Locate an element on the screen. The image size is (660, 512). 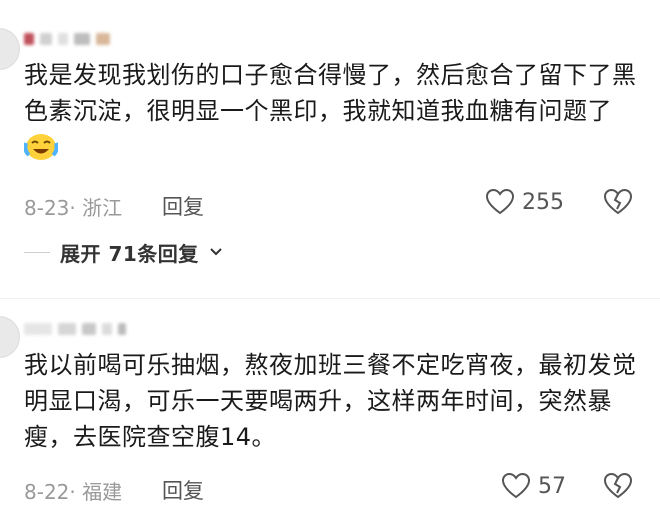
chevron-down-icon is located at coordinates (216, 252).